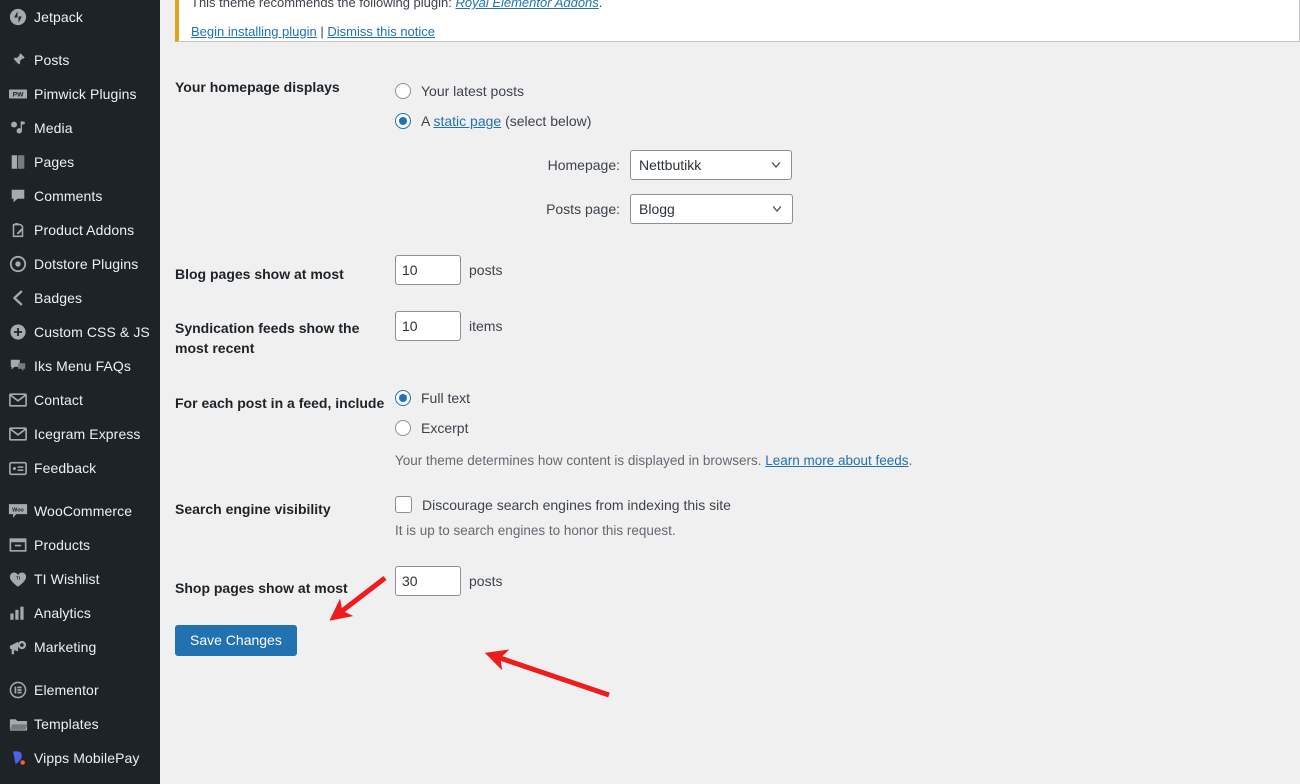  I want to click on save-changes-button: Save Changes, so click(236, 640).